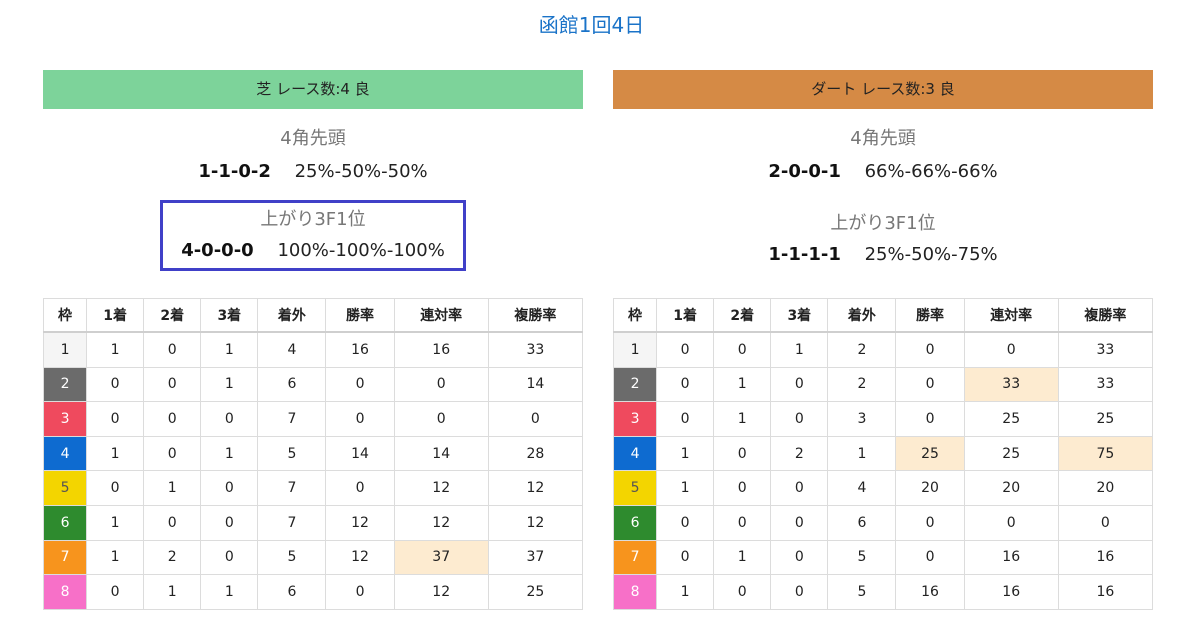 The height and width of the screenshot is (629, 1183). Describe the element at coordinates (1105, 315) in the screenshot. I see `column-header: 複勝率` at that location.